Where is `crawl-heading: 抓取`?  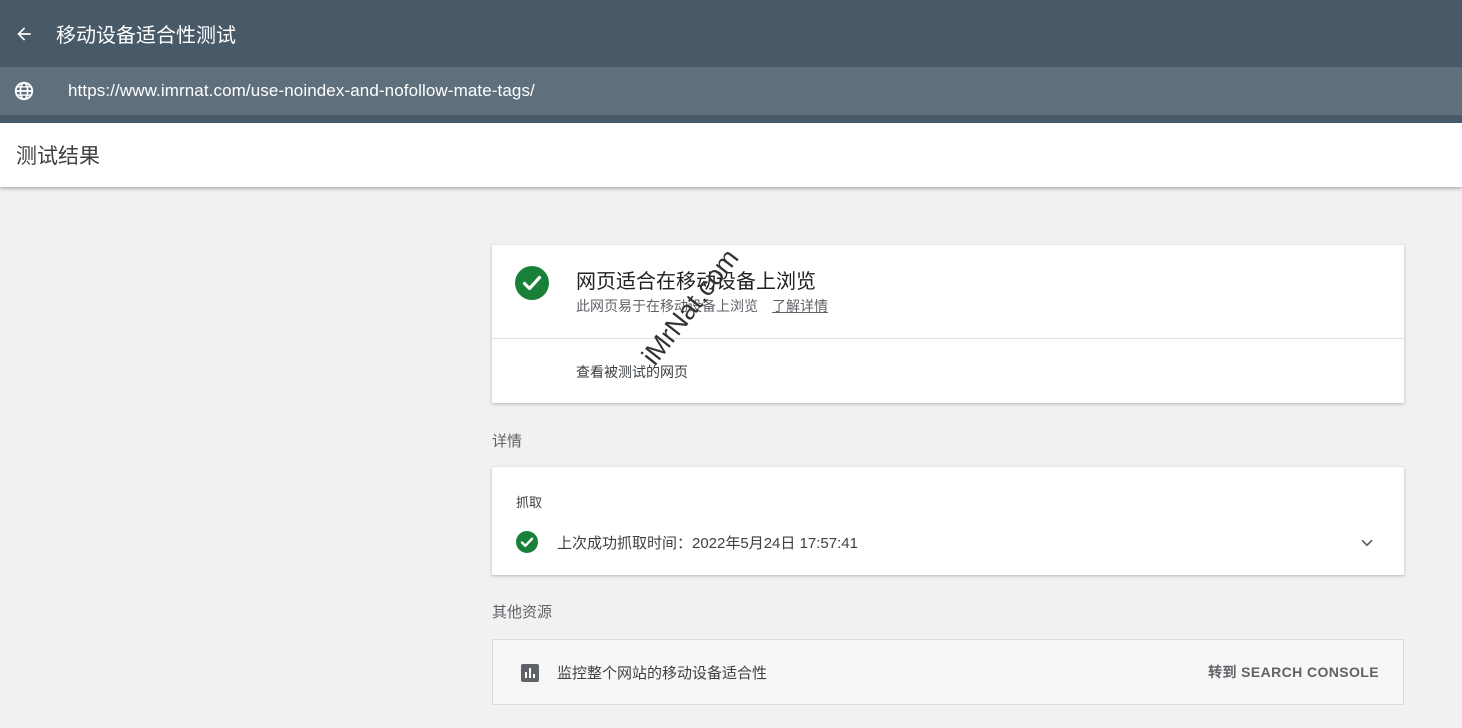
crawl-heading: 抓取 is located at coordinates (529, 502).